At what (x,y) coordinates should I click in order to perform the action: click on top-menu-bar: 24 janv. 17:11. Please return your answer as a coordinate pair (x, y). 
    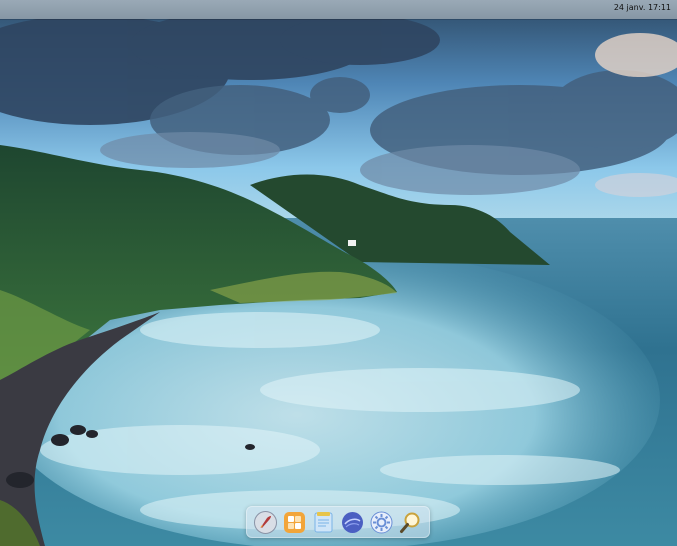
    Looking at the image, I should click on (338, 9).